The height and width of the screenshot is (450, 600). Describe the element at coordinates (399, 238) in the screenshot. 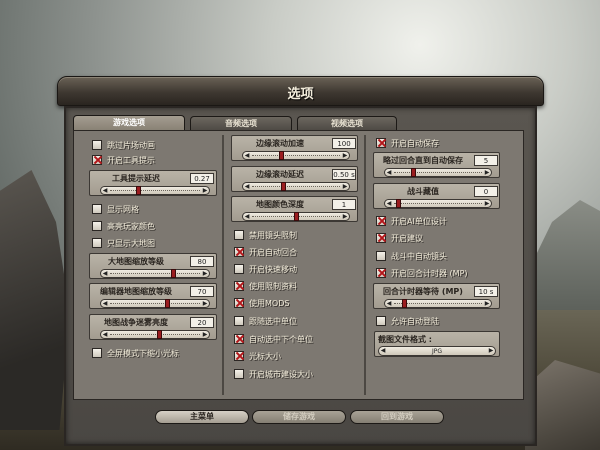

I see `advice-toggle: 开启建议` at that location.